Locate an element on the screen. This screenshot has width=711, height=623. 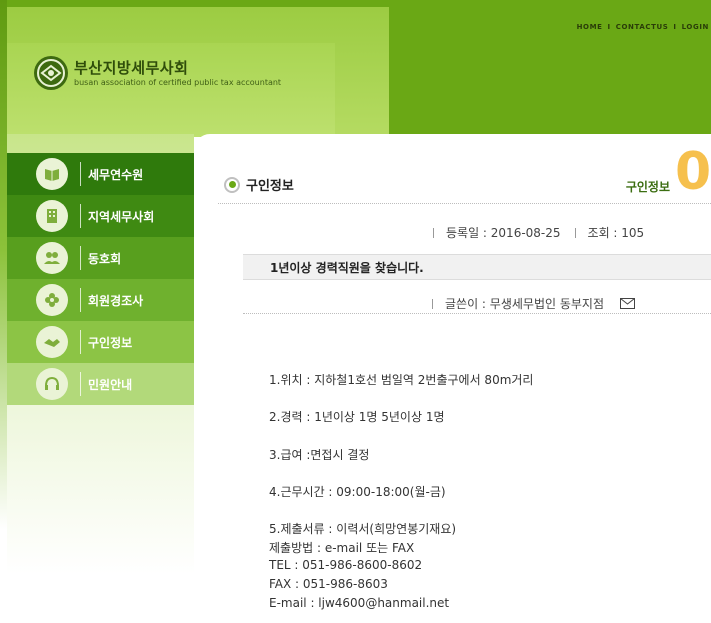
post-writer-row: 글쓴이 : 무생세무법인 동부지점 is located at coordinates (534, 303).